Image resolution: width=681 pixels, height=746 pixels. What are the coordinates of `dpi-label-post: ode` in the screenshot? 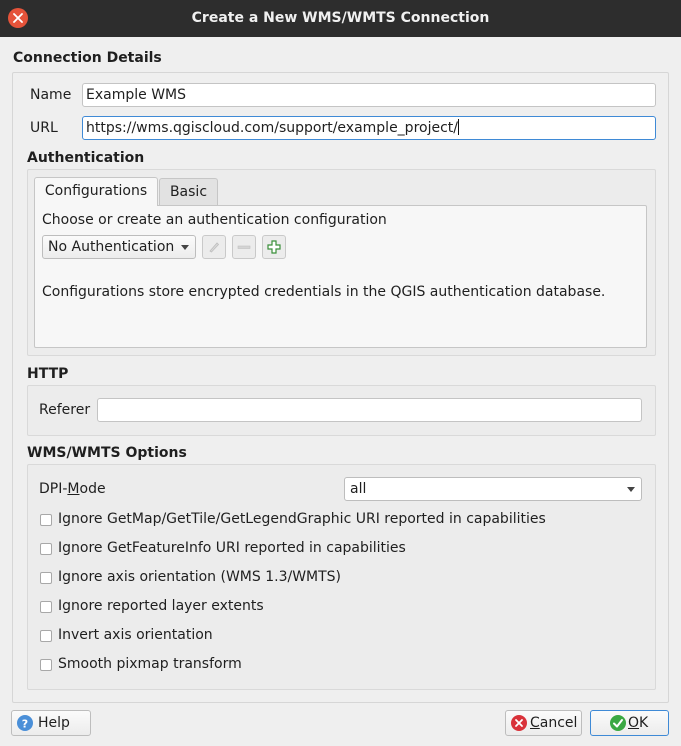 It's located at (92, 489).